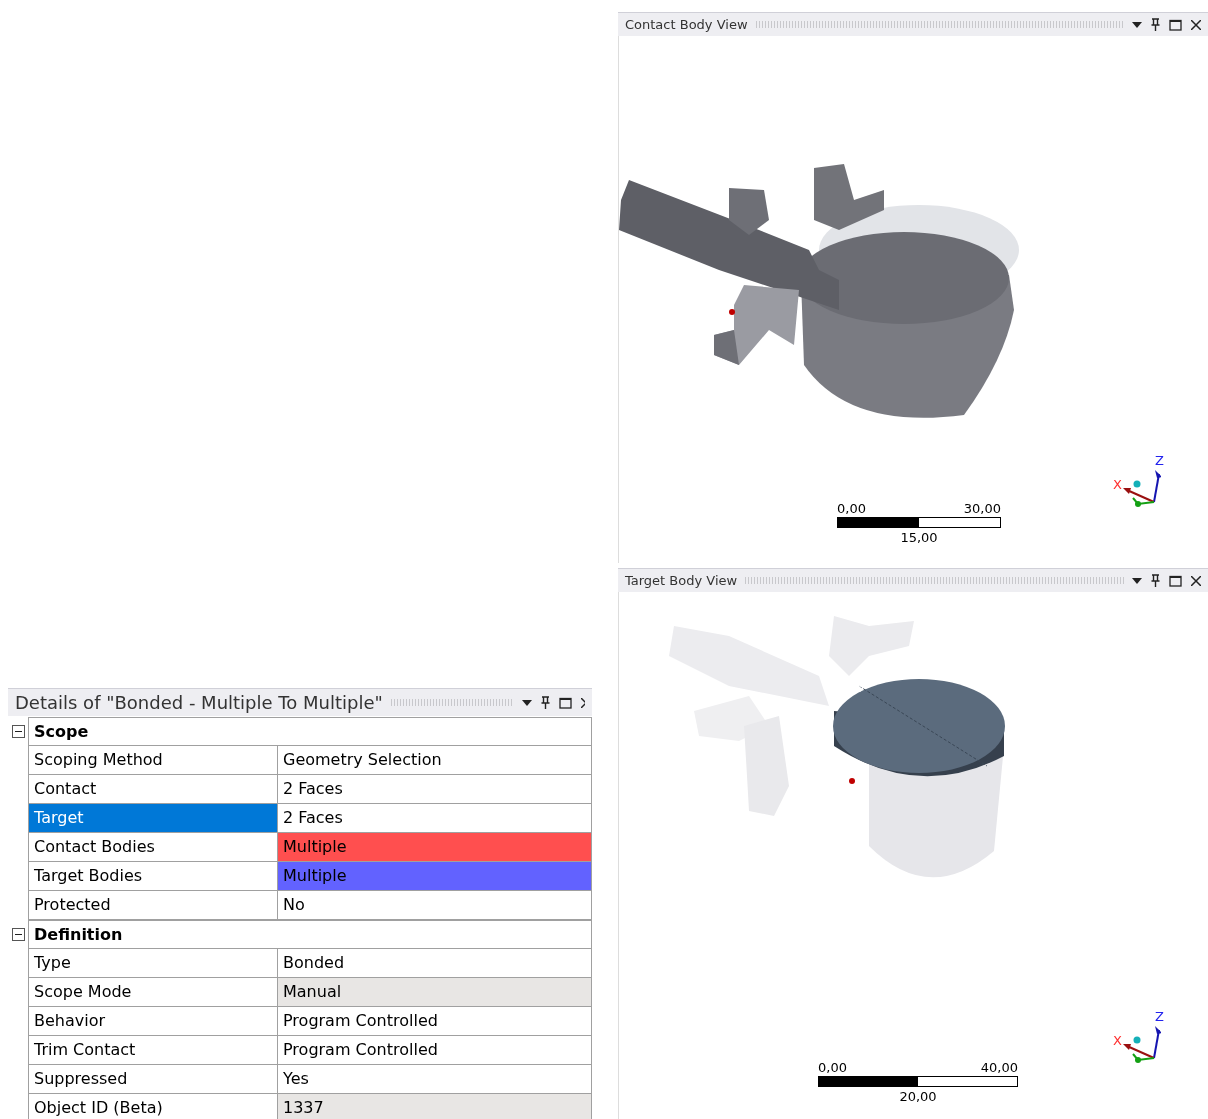 This screenshot has height=1119, width=1208. Describe the element at coordinates (153, 1079) in the screenshot. I see `property-name: Suppressed` at that location.